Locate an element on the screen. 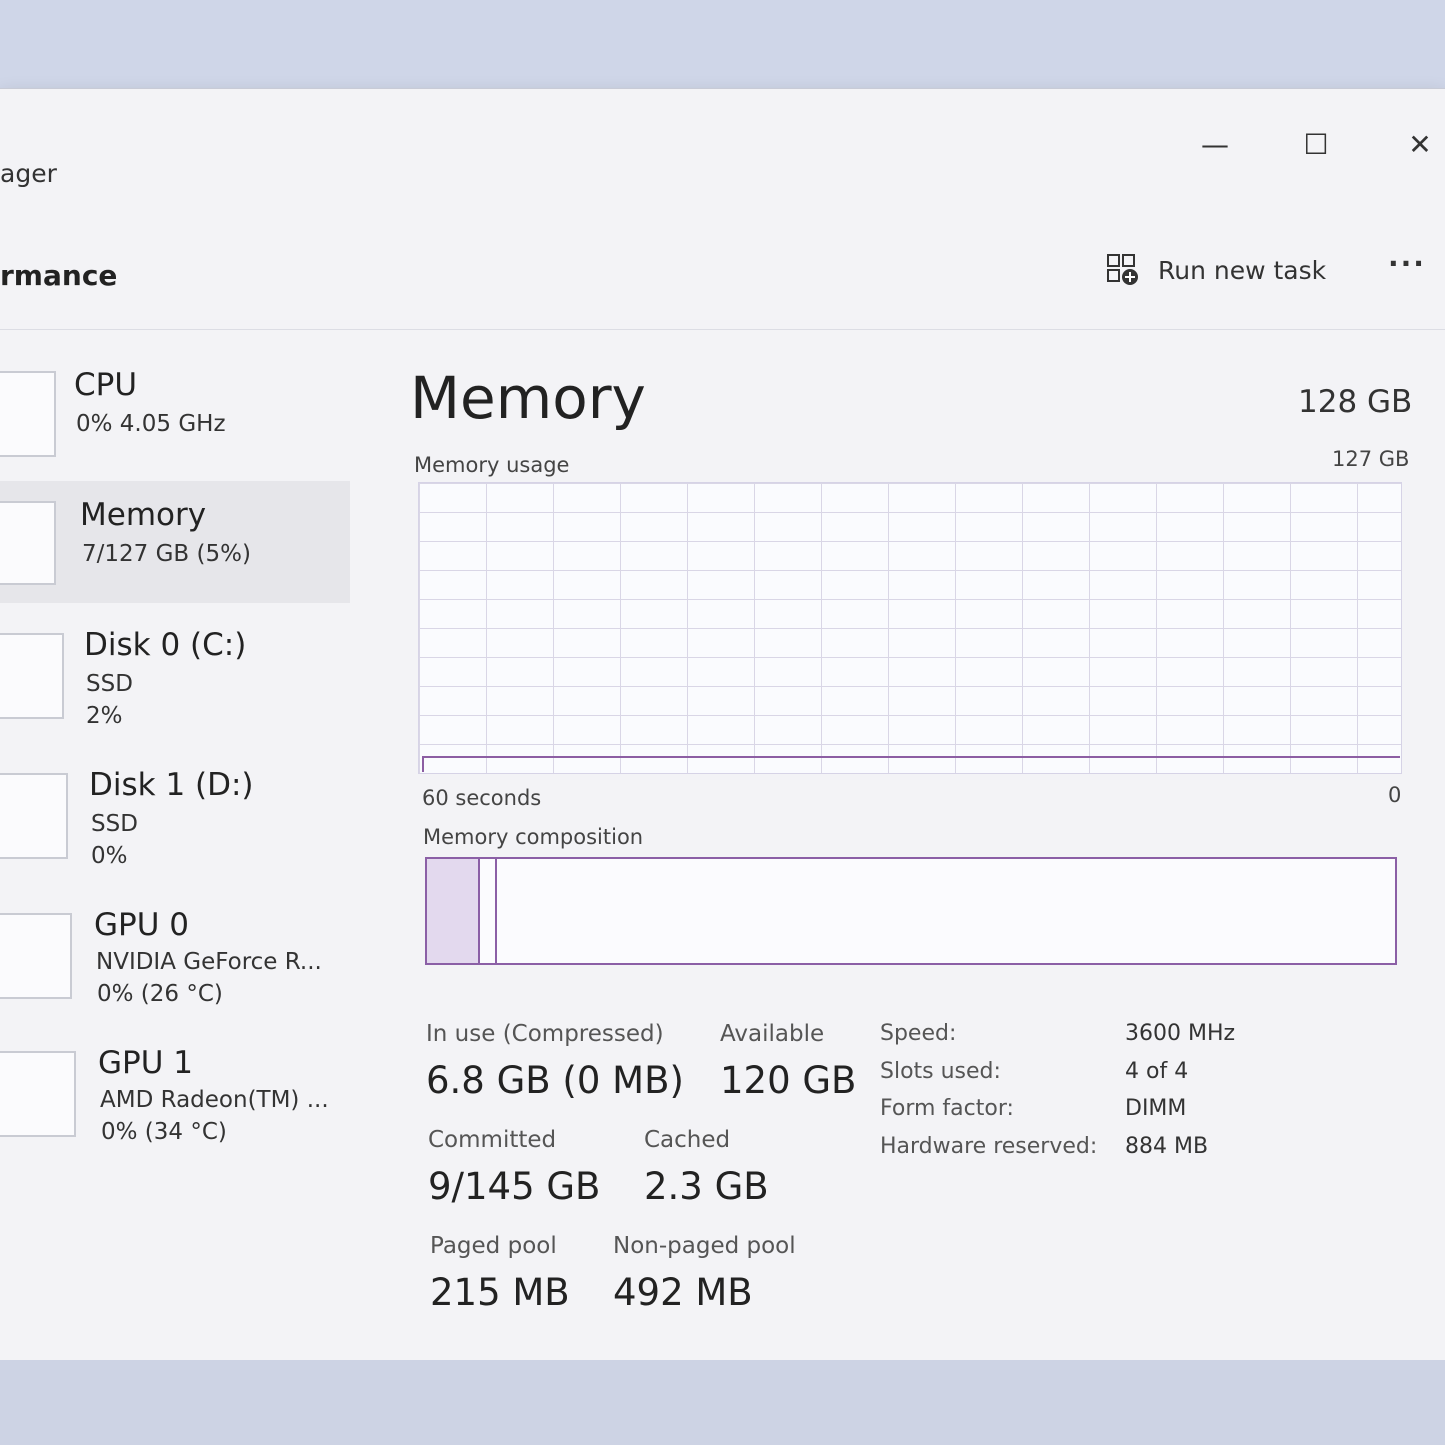 This screenshot has width=1445, height=1445. memory-usage-graph is located at coordinates (910, 628).